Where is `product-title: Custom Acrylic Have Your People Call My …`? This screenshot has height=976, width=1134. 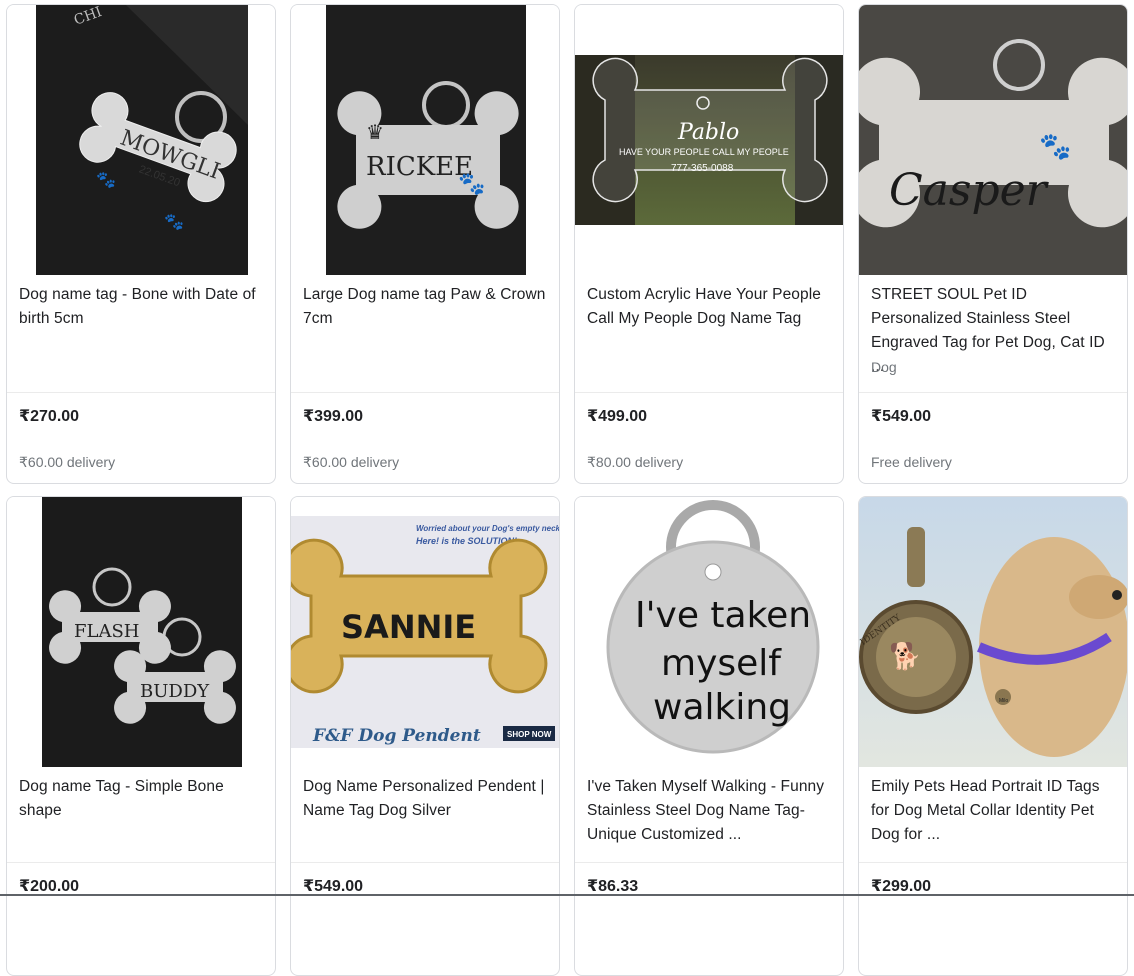 product-title: Custom Acrylic Have Your People Call My … is located at coordinates (711, 307).